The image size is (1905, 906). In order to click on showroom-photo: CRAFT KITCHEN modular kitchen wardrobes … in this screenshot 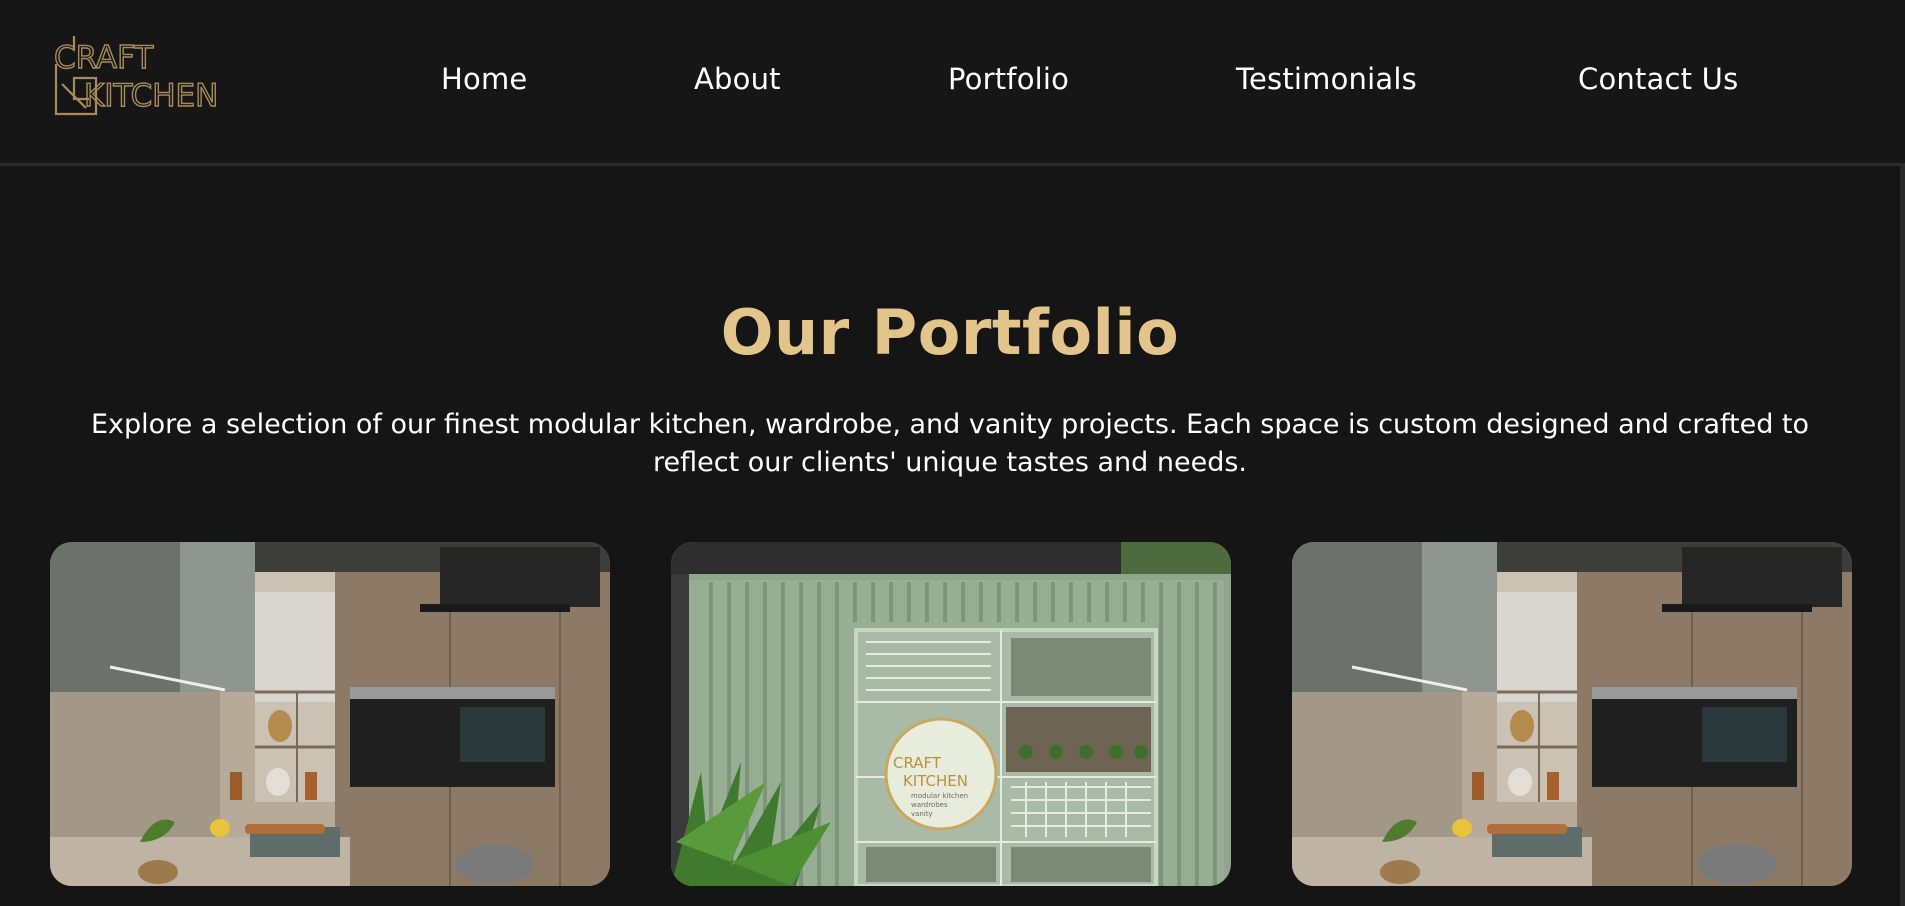, I will do `click(951, 714)`.